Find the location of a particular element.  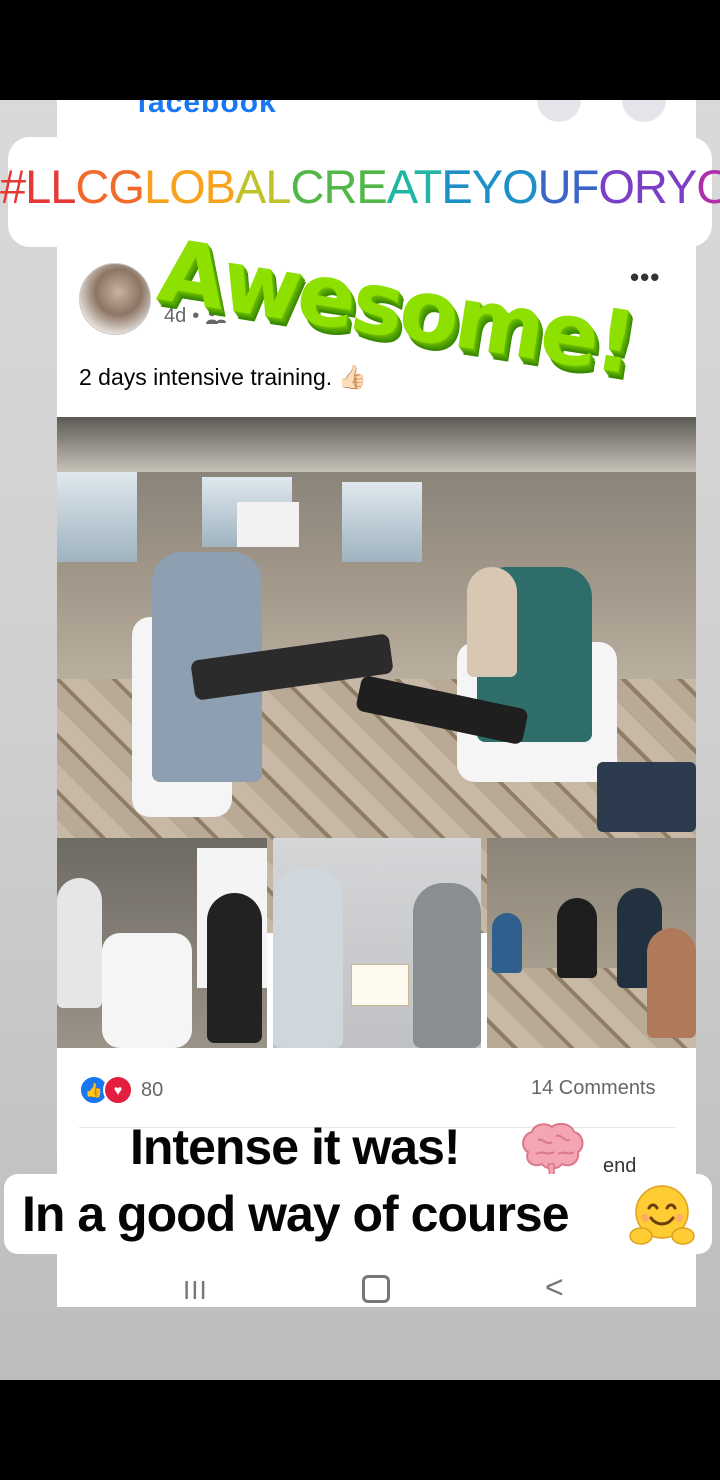

post-caption: 2 days intensive training. 👍🏻 is located at coordinates (223, 377).